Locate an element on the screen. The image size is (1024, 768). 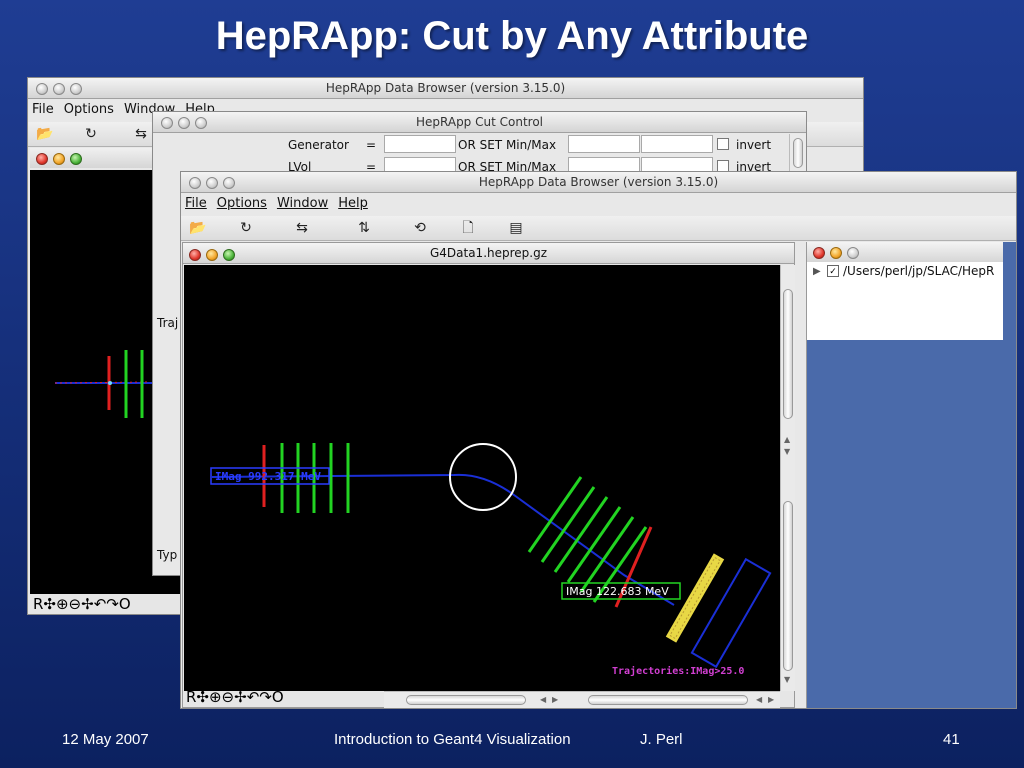
imag-left-label: IMag 992.317 MeV is located at coordinates (268, 476).